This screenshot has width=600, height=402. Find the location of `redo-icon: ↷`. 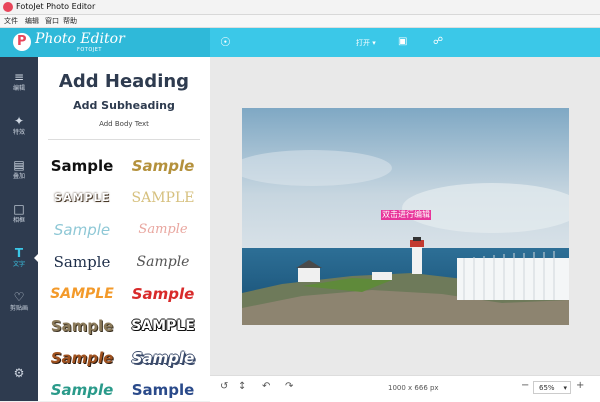

redo-icon: ↷ is located at coordinates (289, 387).